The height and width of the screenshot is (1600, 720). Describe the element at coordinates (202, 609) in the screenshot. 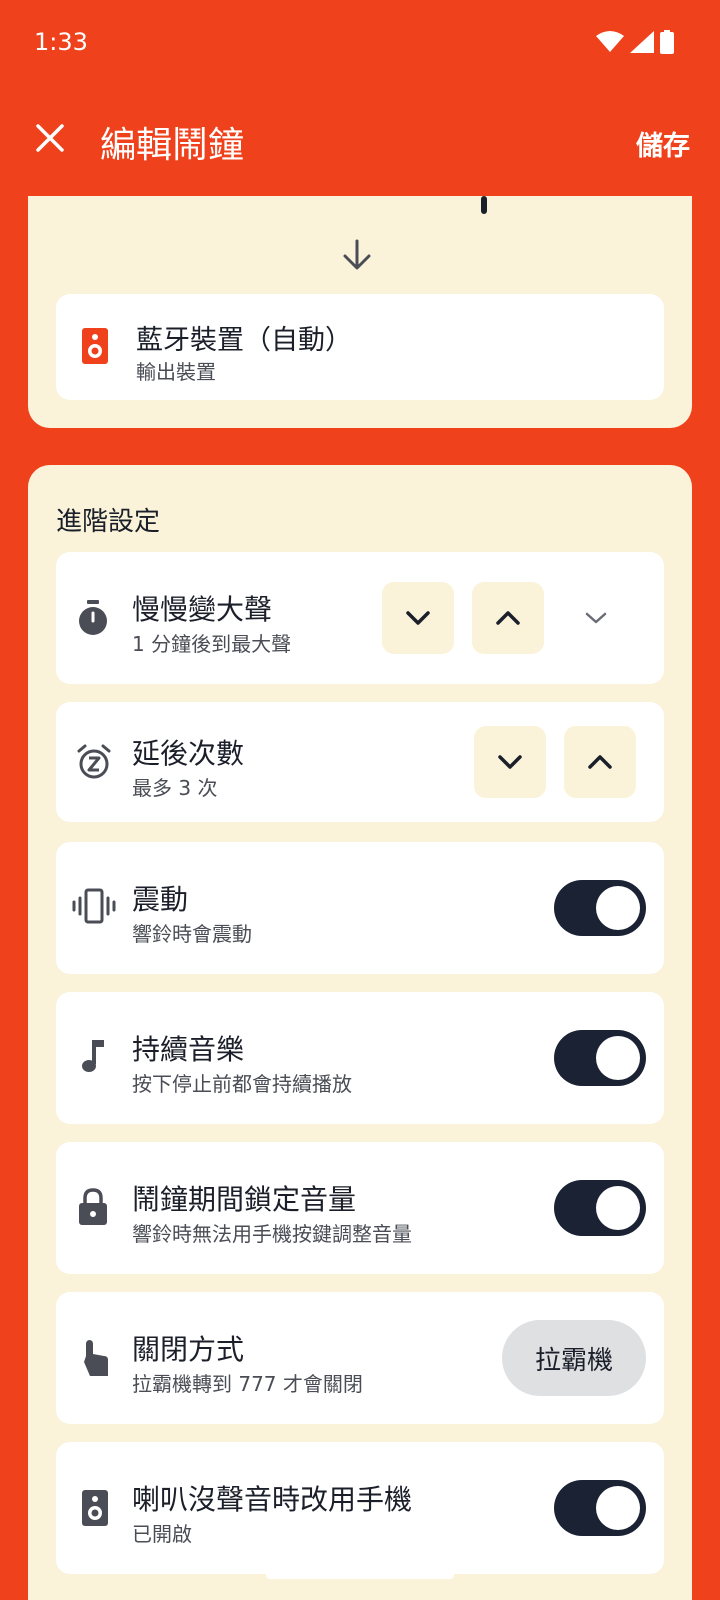

I see `row-title: 慢慢變大聲` at that location.